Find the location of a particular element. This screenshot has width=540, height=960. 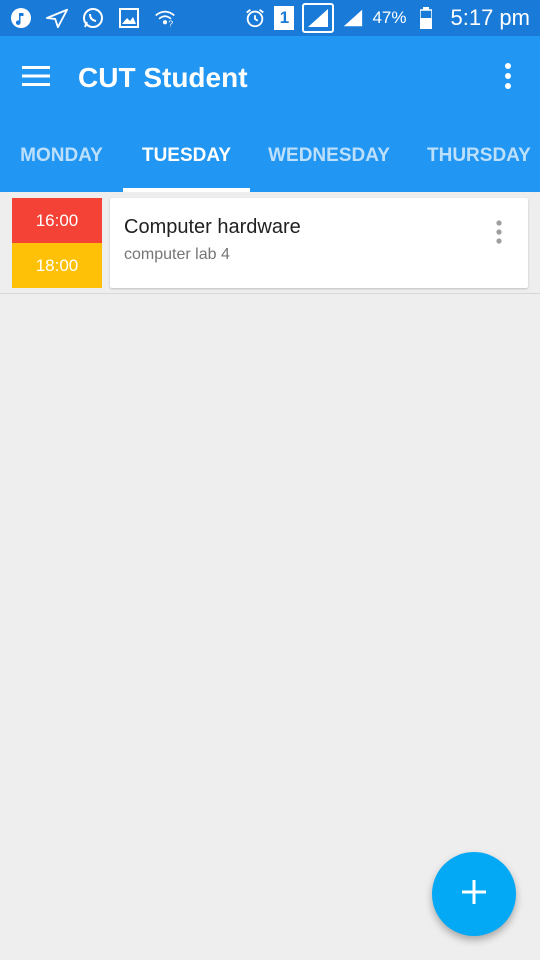

class-card: Computer hardware computer lab 4 is located at coordinates (319, 243).